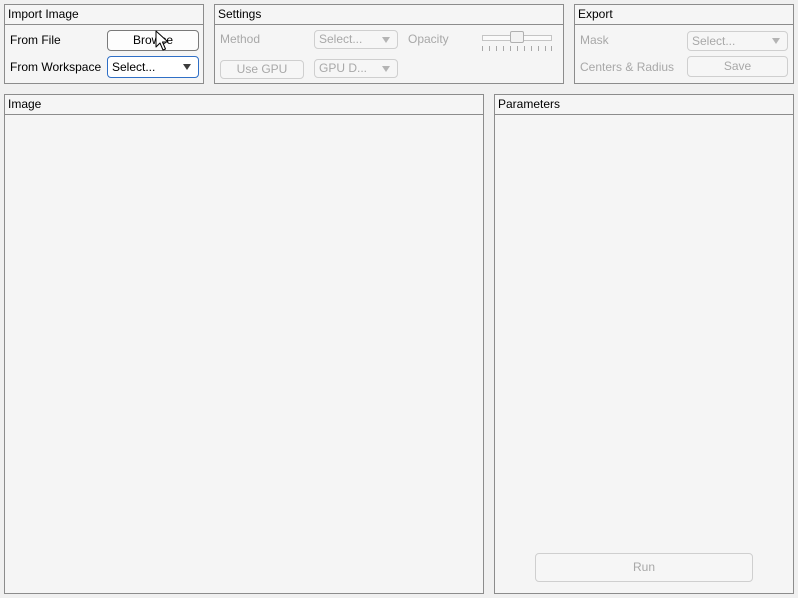 This screenshot has width=798, height=598. What do you see at coordinates (389, 15) in the screenshot?
I see `settings-title: Settings` at bounding box center [389, 15].